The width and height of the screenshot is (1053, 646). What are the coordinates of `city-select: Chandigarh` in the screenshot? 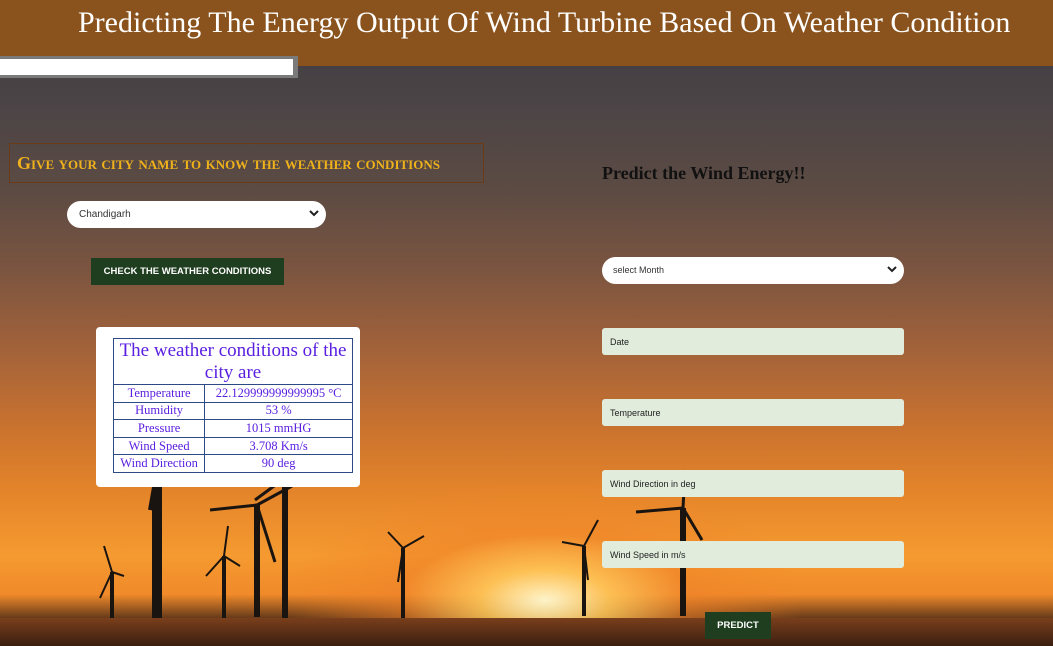 It's located at (196, 214).